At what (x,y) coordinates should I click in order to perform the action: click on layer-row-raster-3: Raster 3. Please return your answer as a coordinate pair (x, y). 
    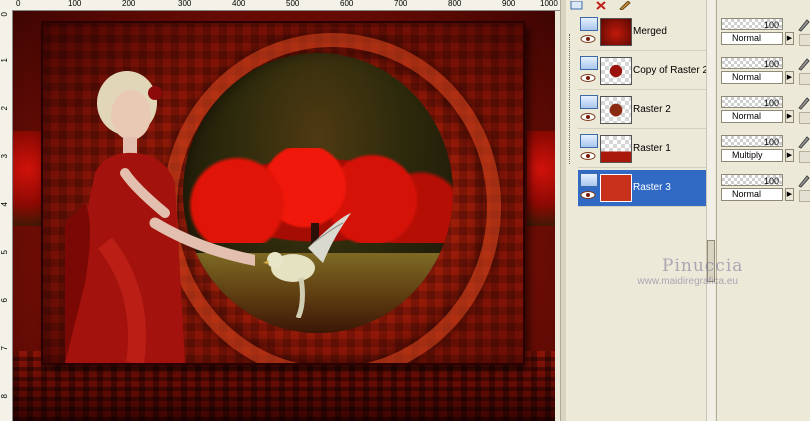
    Looking at the image, I should click on (642, 188).